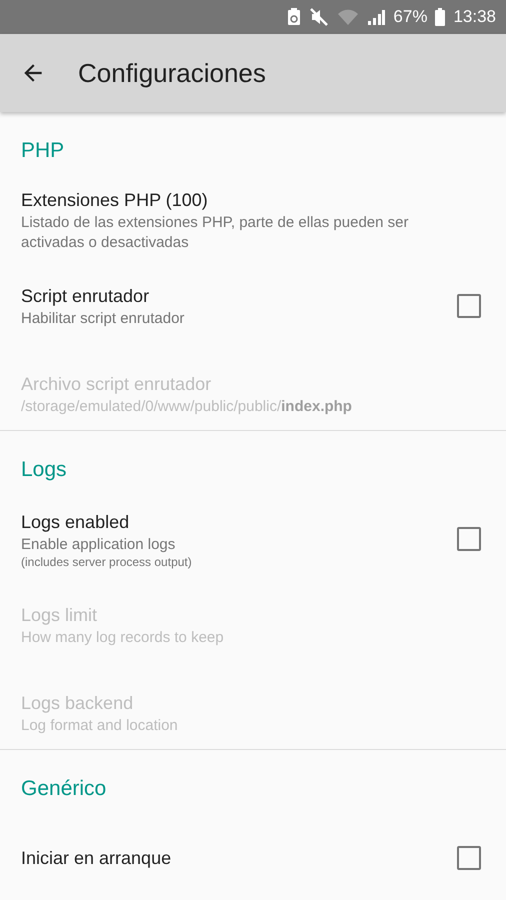 Image resolution: width=506 pixels, height=900 pixels. Describe the element at coordinates (348, 17) in the screenshot. I see `wifi-icon` at that location.